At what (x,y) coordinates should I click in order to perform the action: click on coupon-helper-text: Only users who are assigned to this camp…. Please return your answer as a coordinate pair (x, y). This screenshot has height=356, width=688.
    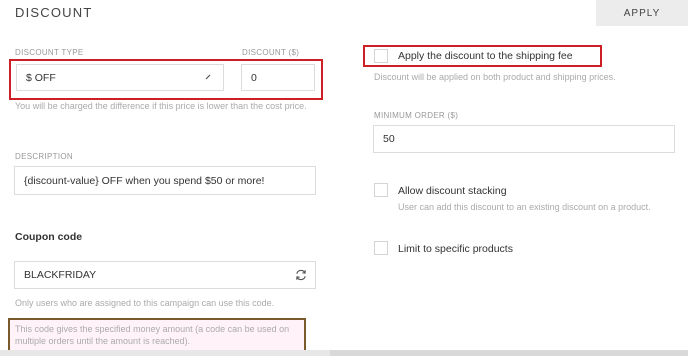
    Looking at the image, I should click on (145, 303).